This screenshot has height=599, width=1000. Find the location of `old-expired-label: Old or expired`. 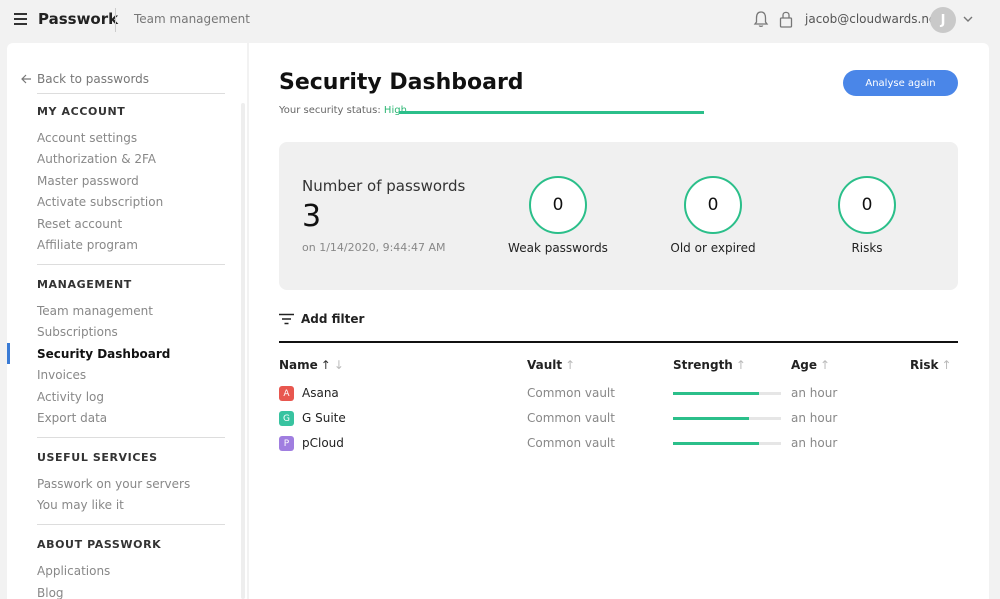

old-expired-label: Old or expired is located at coordinates (713, 248).